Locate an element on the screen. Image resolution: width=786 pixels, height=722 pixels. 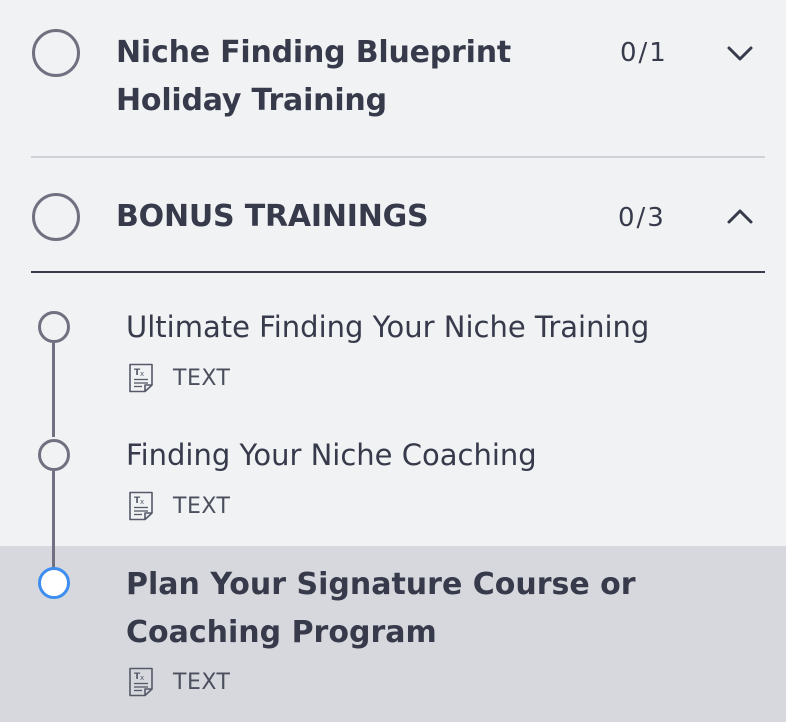
chevron-up-icon is located at coordinates (740, 216).